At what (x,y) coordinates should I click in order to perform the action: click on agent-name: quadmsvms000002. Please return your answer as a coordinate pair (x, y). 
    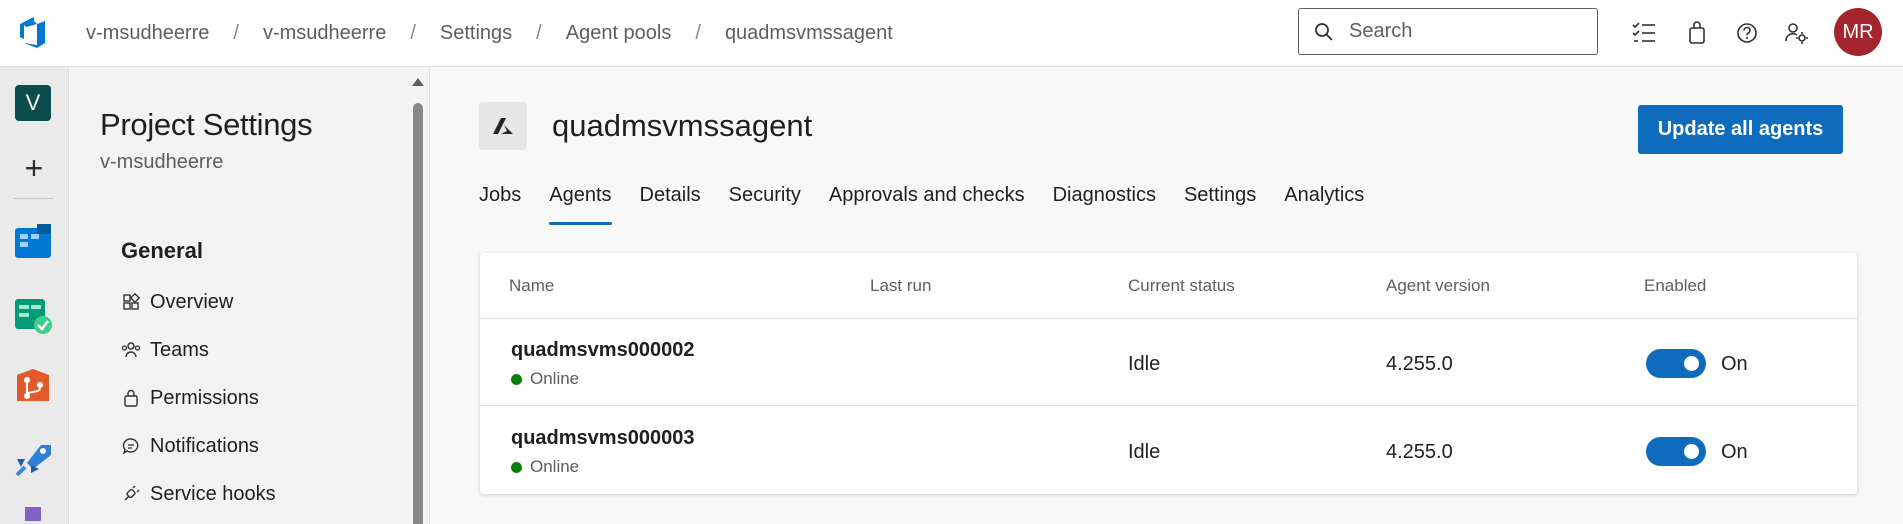
    Looking at the image, I should click on (602, 350).